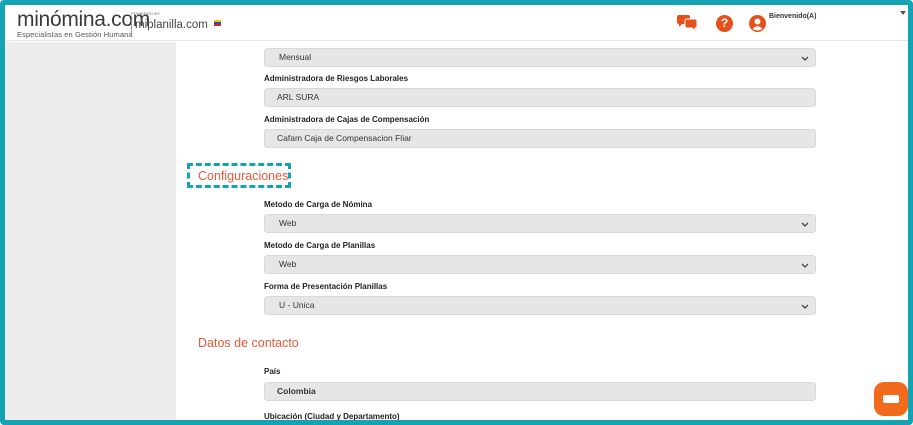 This screenshot has width=913, height=425. I want to click on forma-presentacion-label: Forma de Presentación Planillas, so click(326, 286).